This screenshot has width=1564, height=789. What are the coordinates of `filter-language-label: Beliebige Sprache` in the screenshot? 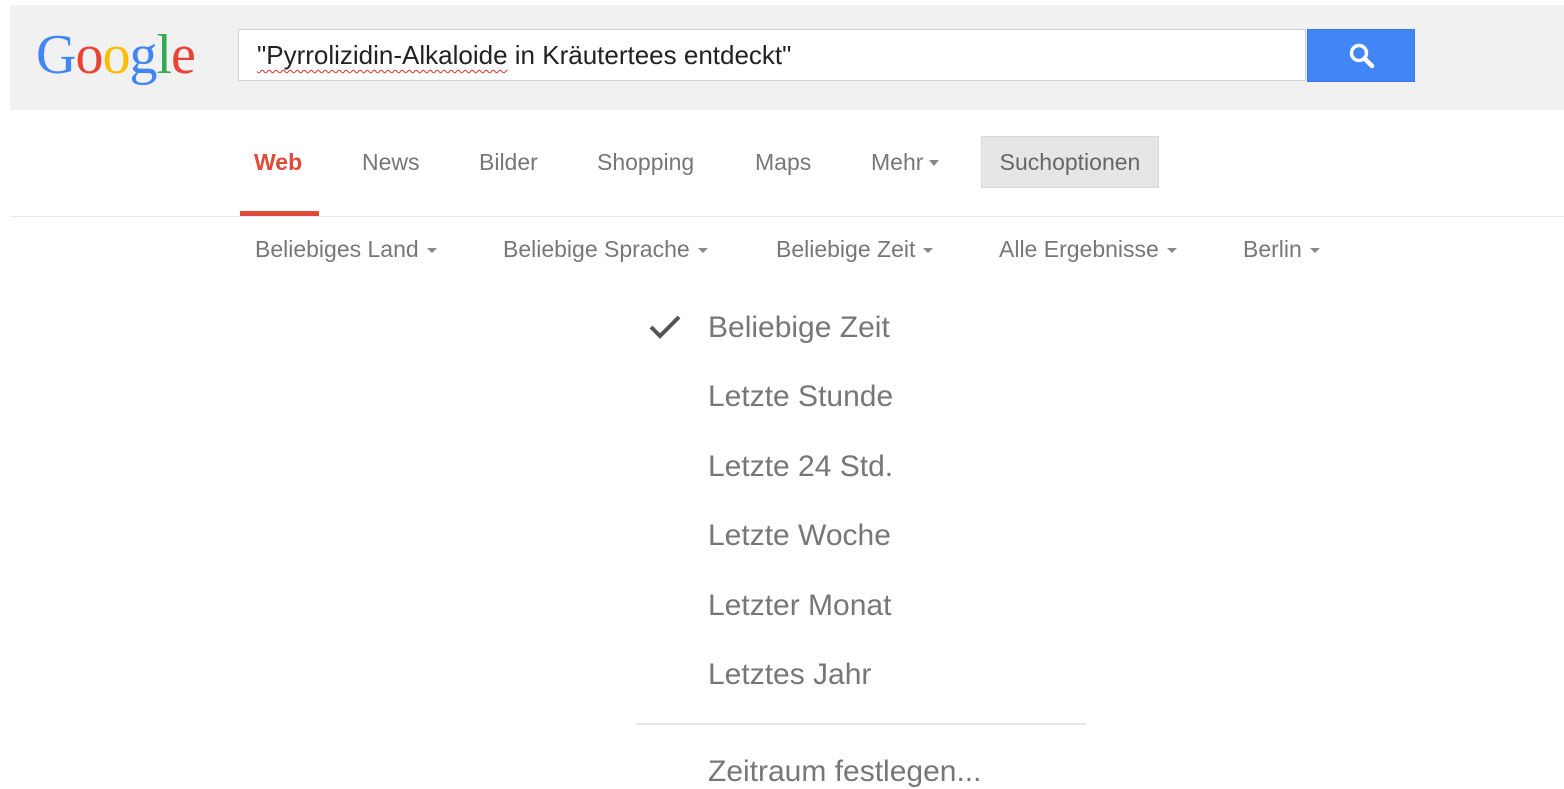 It's located at (596, 249).